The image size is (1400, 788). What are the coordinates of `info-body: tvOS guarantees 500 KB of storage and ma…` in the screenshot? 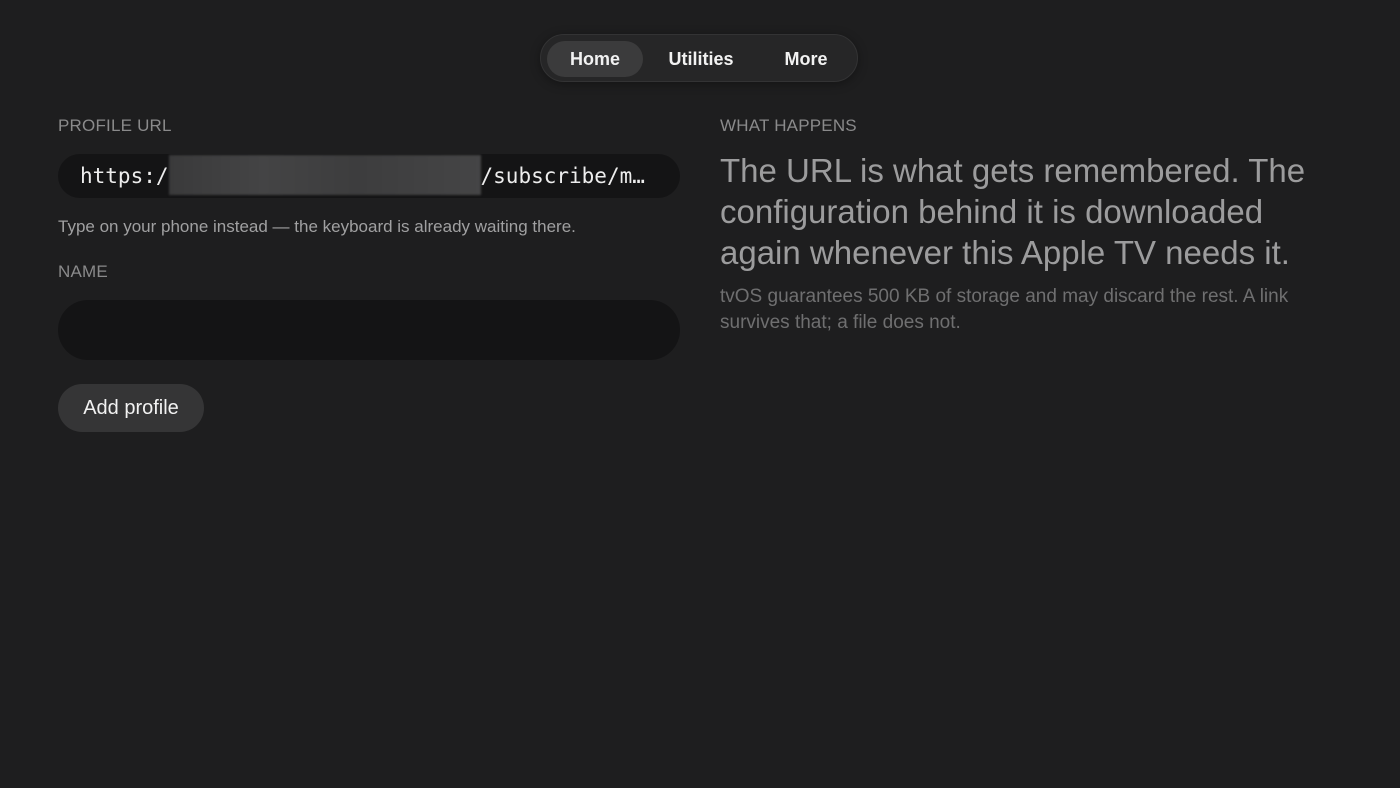 It's located at (1004, 309).